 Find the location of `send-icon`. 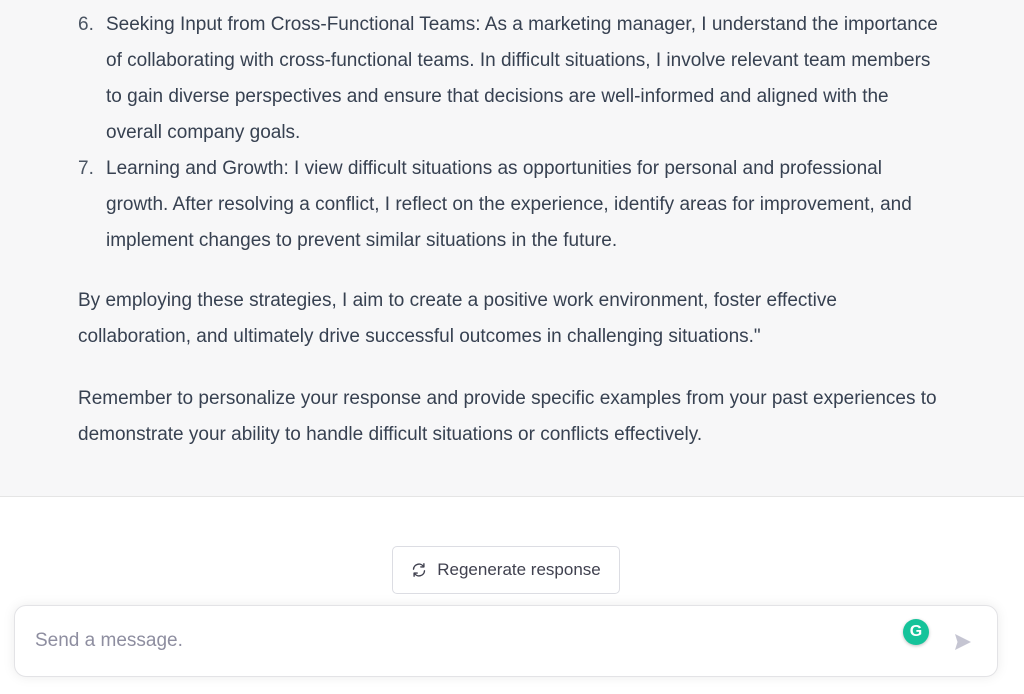

send-icon is located at coordinates (963, 642).